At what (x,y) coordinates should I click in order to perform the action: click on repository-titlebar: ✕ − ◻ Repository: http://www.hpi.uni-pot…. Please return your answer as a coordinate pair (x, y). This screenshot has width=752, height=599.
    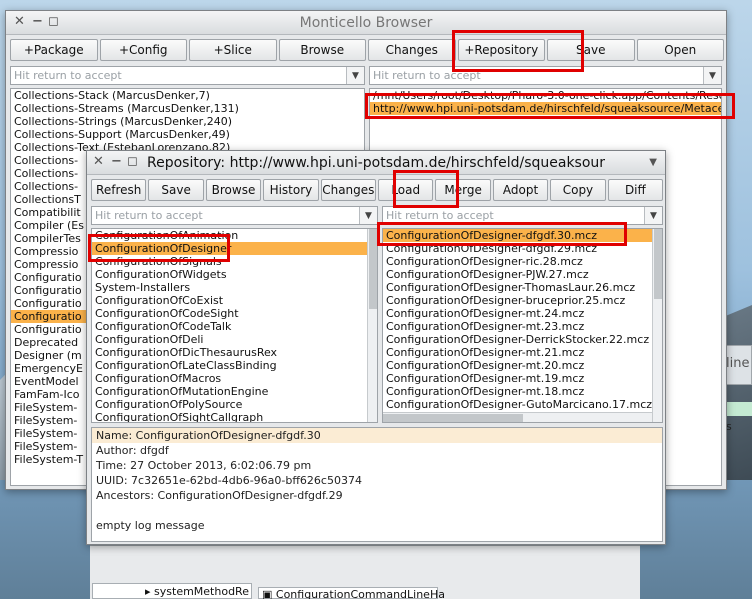
    Looking at the image, I should click on (376, 163).